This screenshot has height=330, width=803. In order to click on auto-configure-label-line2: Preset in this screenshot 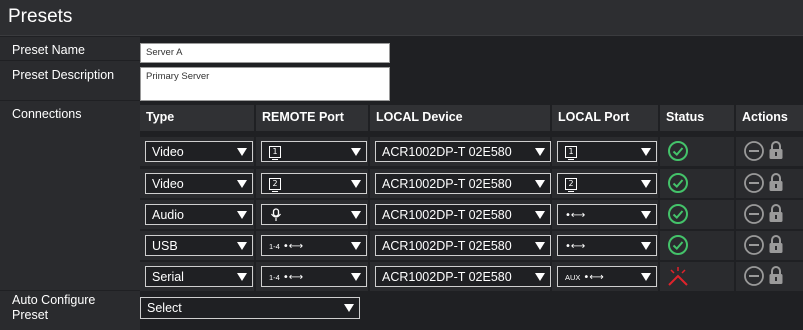, I will do `click(30, 315)`.